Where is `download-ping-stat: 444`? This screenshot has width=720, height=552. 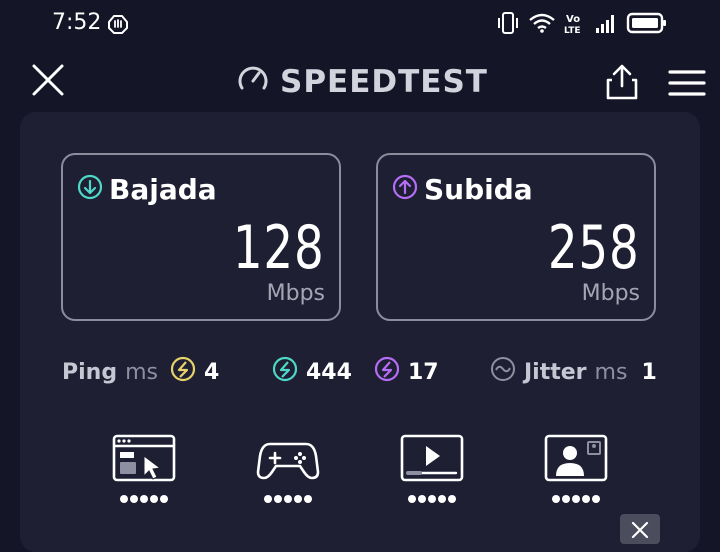
download-ping-stat: 444 is located at coordinates (312, 372).